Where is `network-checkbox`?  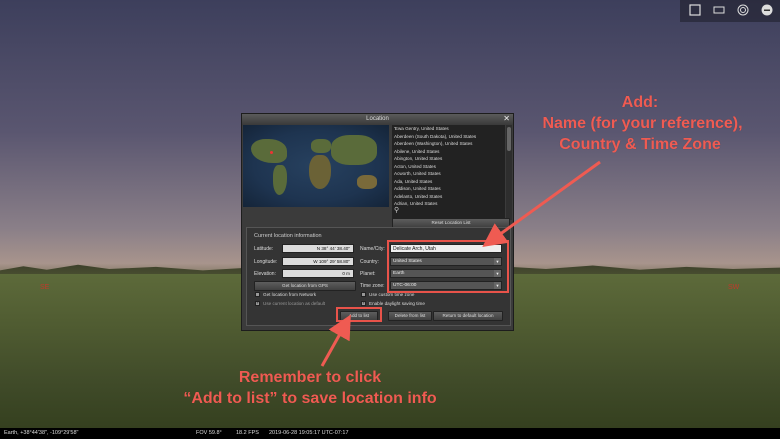 network-checkbox is located at coordinates (257, 294).